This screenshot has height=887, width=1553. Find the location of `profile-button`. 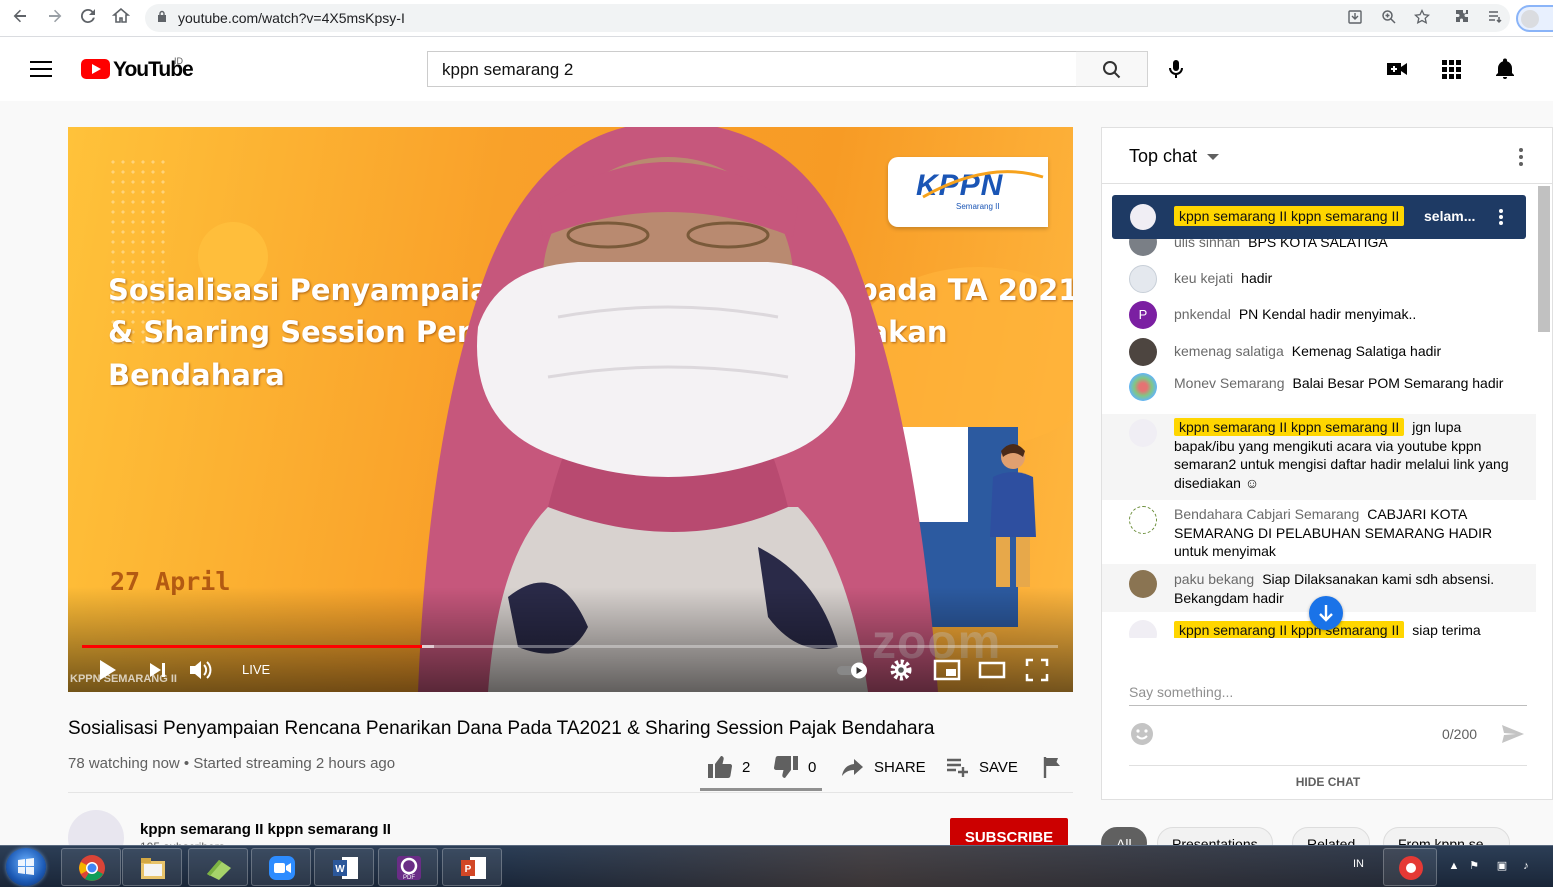

profile-button is located at coordinates (1534, 18).